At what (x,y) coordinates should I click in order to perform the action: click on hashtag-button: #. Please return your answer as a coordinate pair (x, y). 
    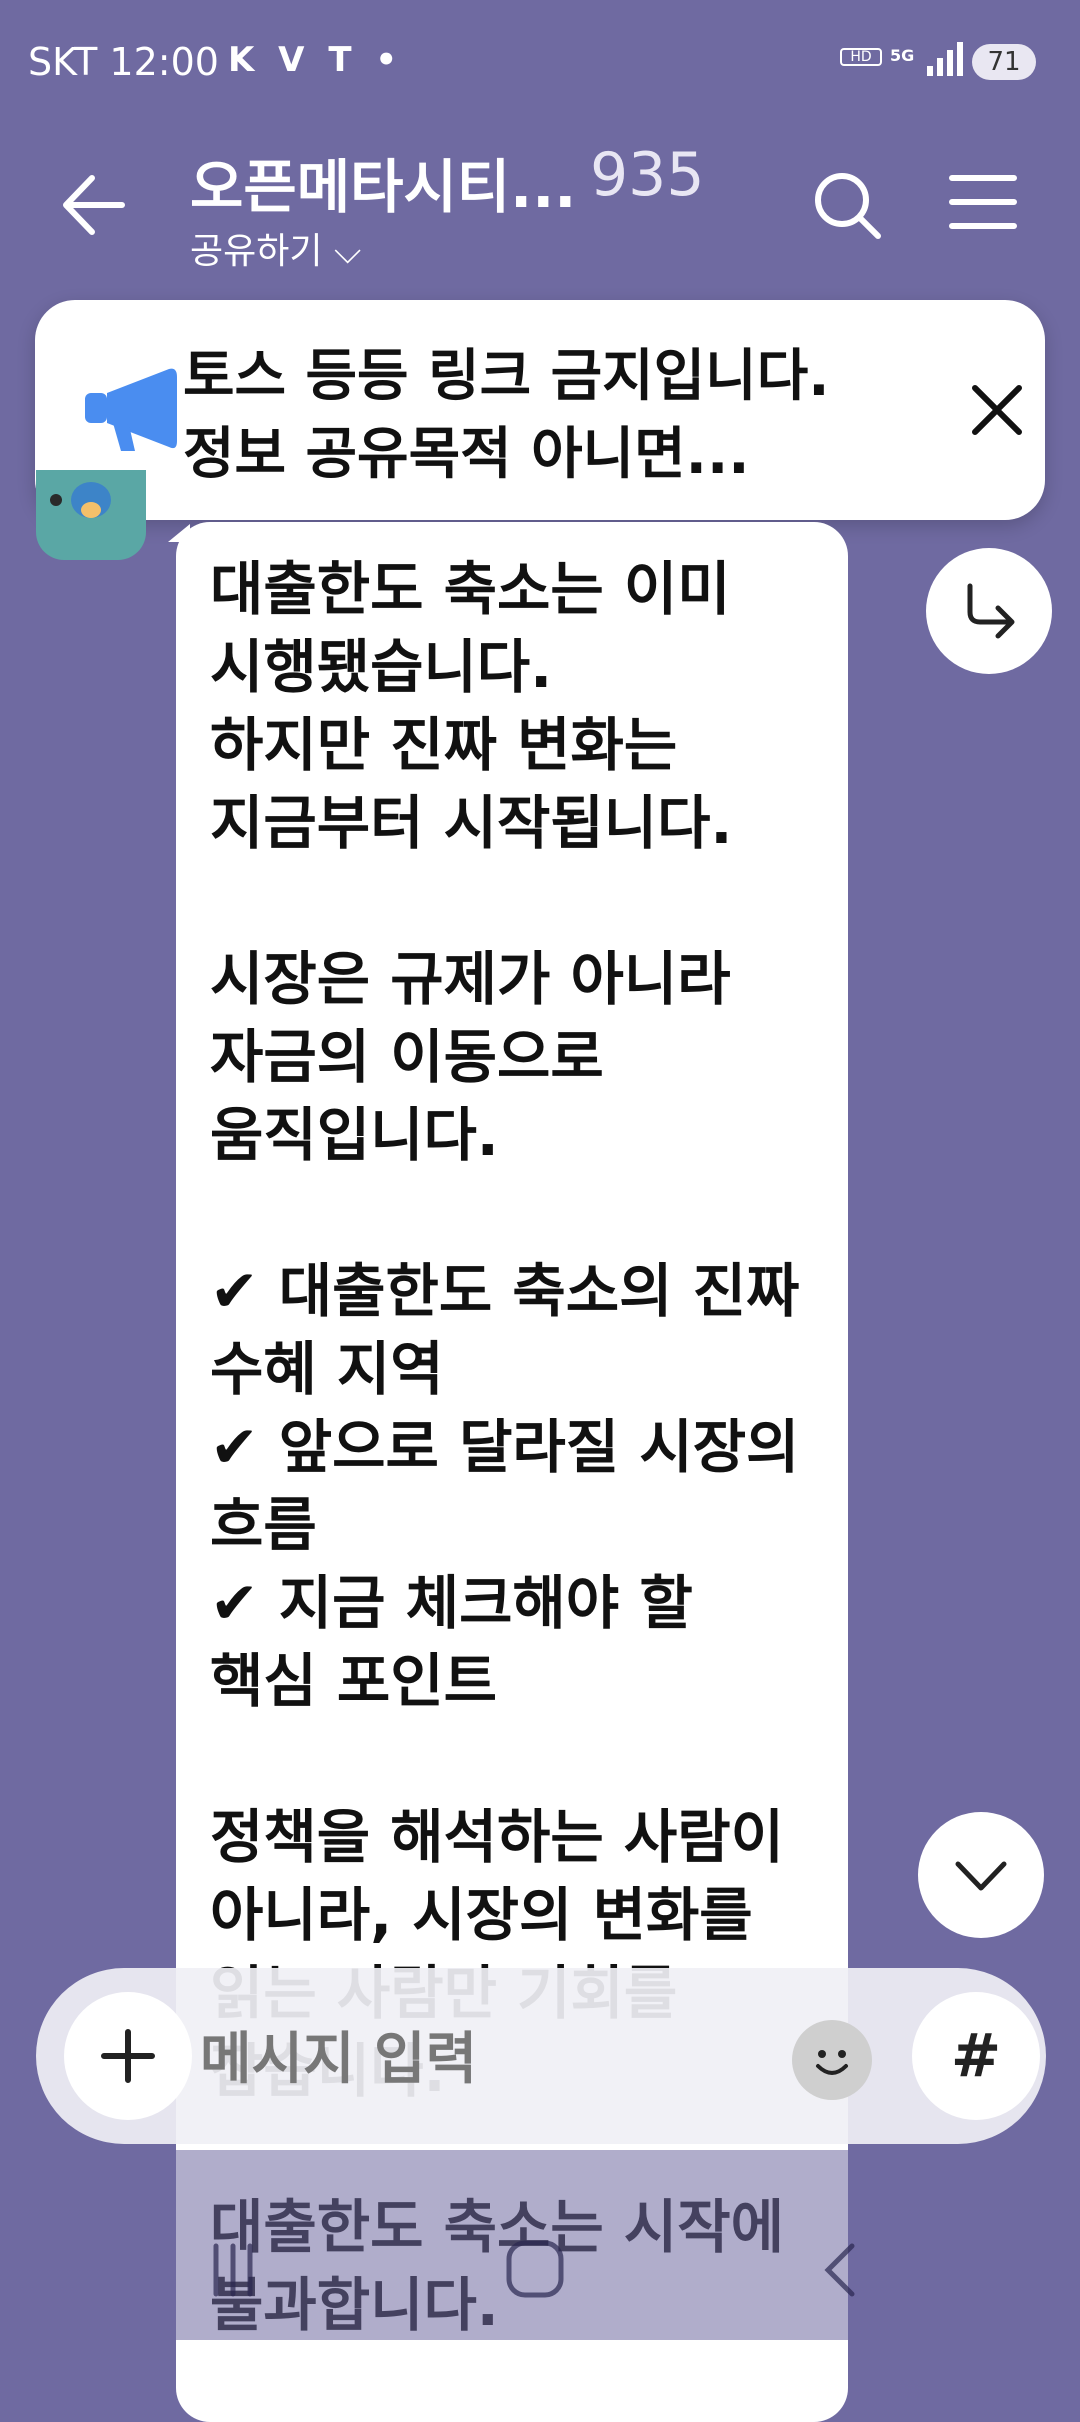
    Looking at the image, I should click on (976, 2056).